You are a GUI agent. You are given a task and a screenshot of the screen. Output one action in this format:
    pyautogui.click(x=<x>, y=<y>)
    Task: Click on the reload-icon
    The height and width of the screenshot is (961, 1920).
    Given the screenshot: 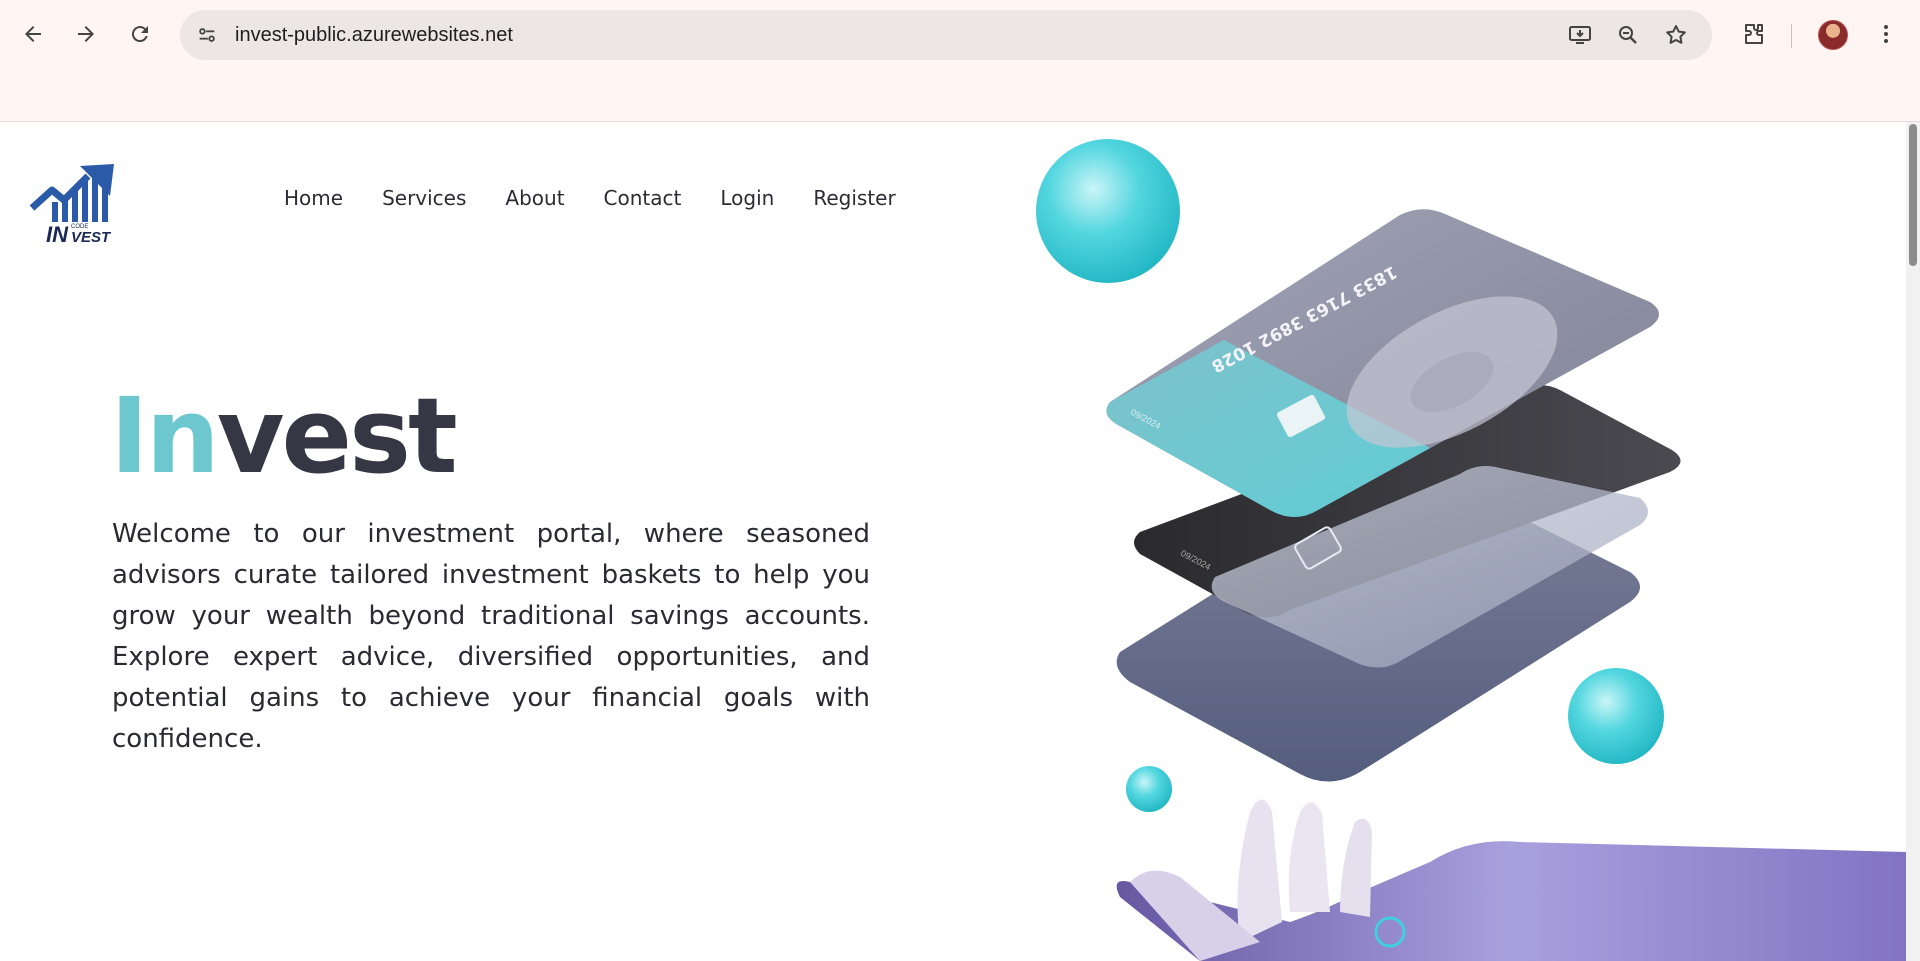 What is the action you would take?
    pyautogui.click(x=139, y=34)
    